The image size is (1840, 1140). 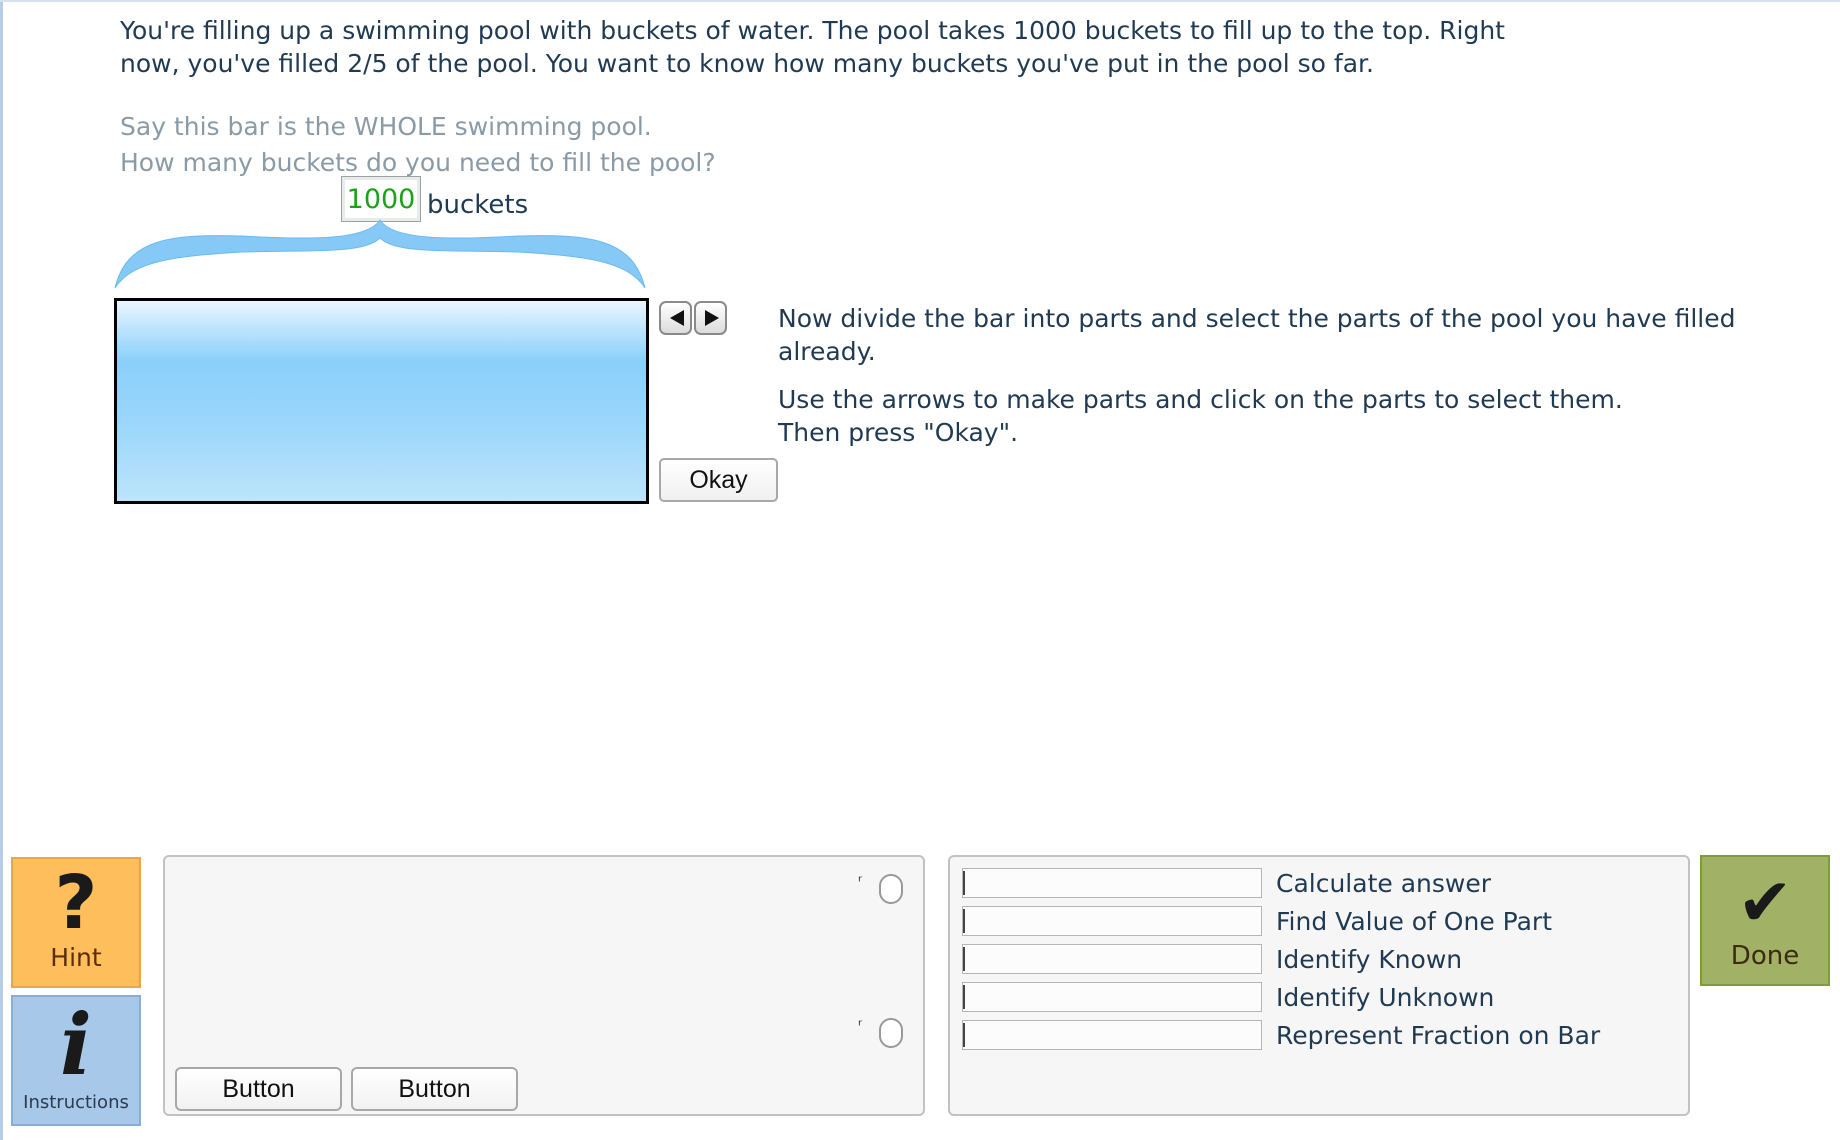 I want to click on generic-button-2: Button, so click(x=434, y=1089).